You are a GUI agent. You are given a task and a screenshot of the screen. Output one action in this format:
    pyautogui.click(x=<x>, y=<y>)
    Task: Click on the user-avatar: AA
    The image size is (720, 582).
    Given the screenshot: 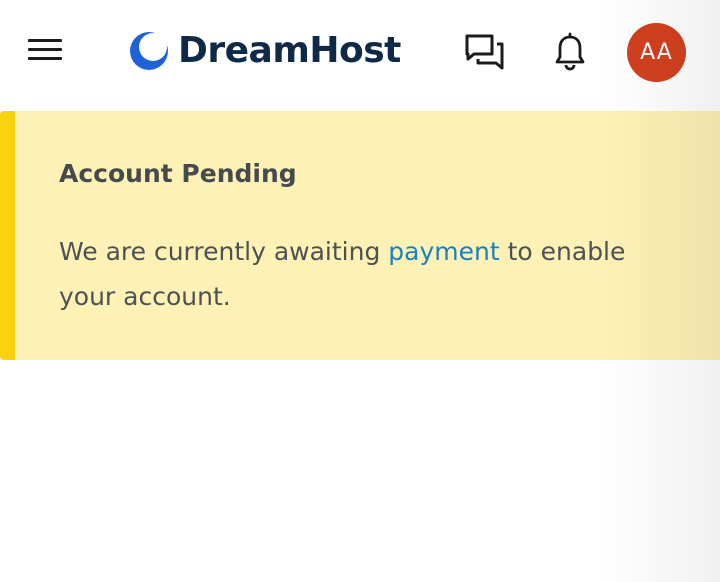 What is the action you would take?
    pyautogui.click(x=656, y=52)
    